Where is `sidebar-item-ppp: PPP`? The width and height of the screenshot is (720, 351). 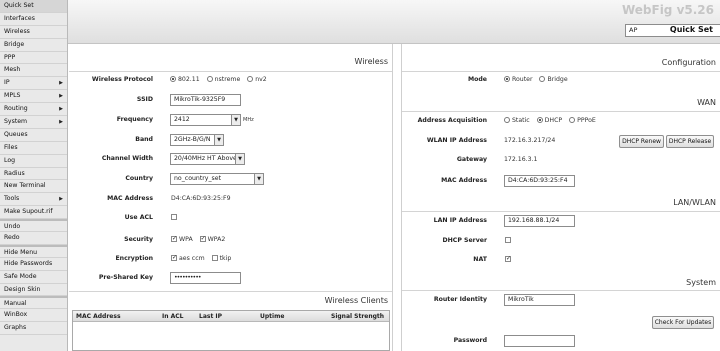
sidebar-item-ppp: PPP is located at coordinates (33, 58).